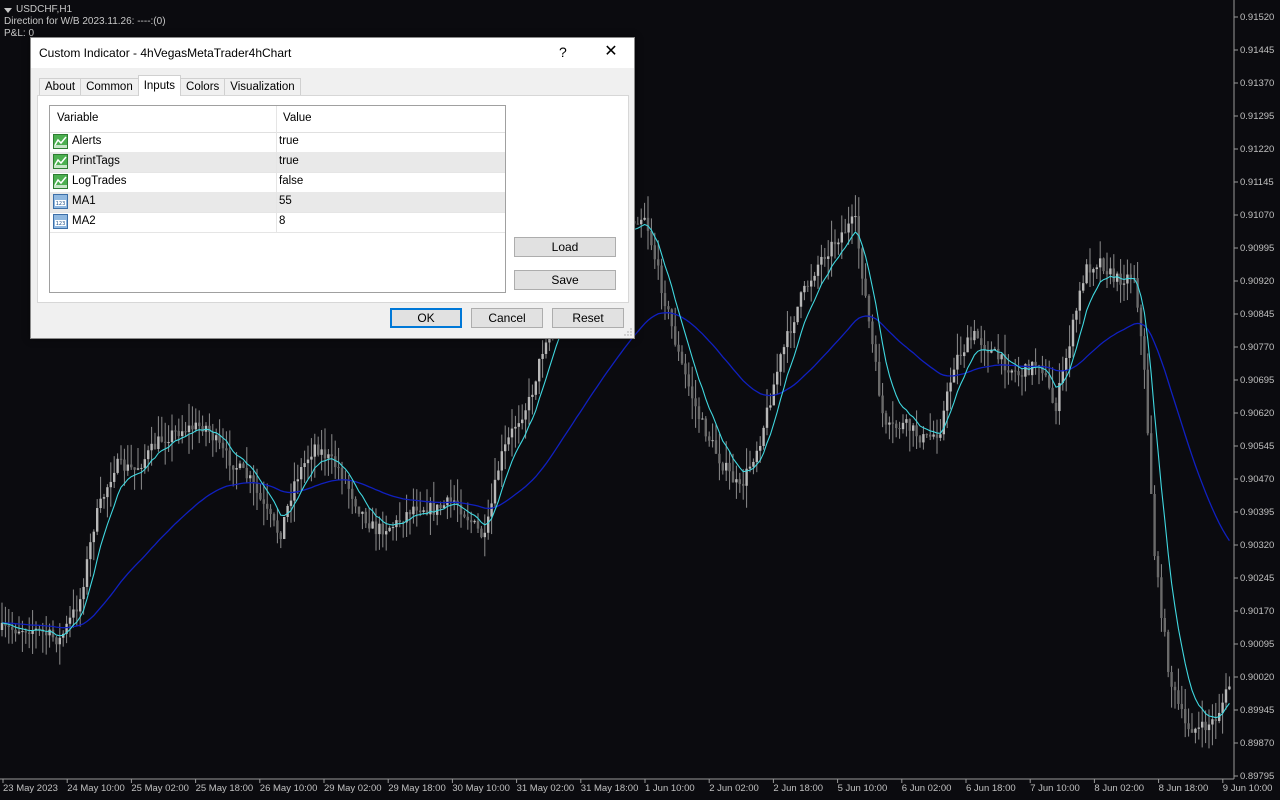 Image resolution: width=1280 pixels, height=800 pixels. I want to click on input-row-logtrades: LogTrades false, so click(277, 182).